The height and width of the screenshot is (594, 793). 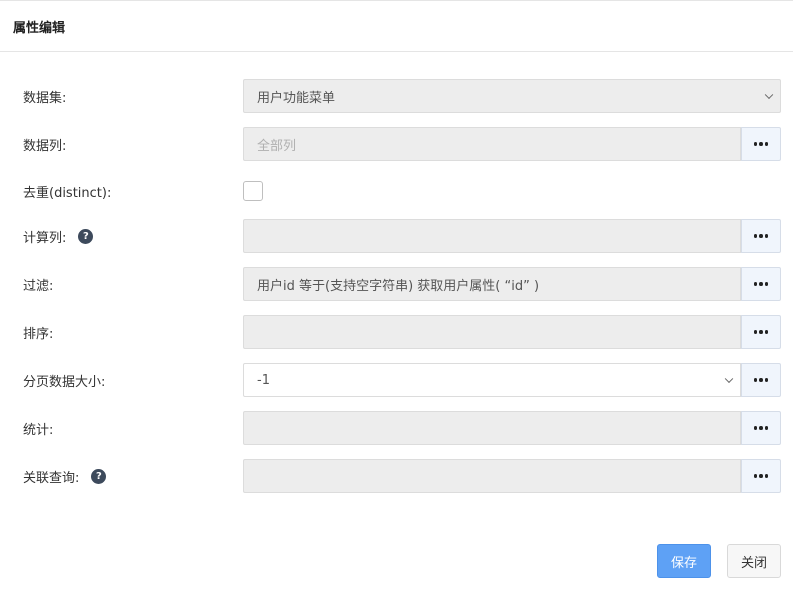 I want to click on computed-label: 计算列:, so click(x=45, y=238).